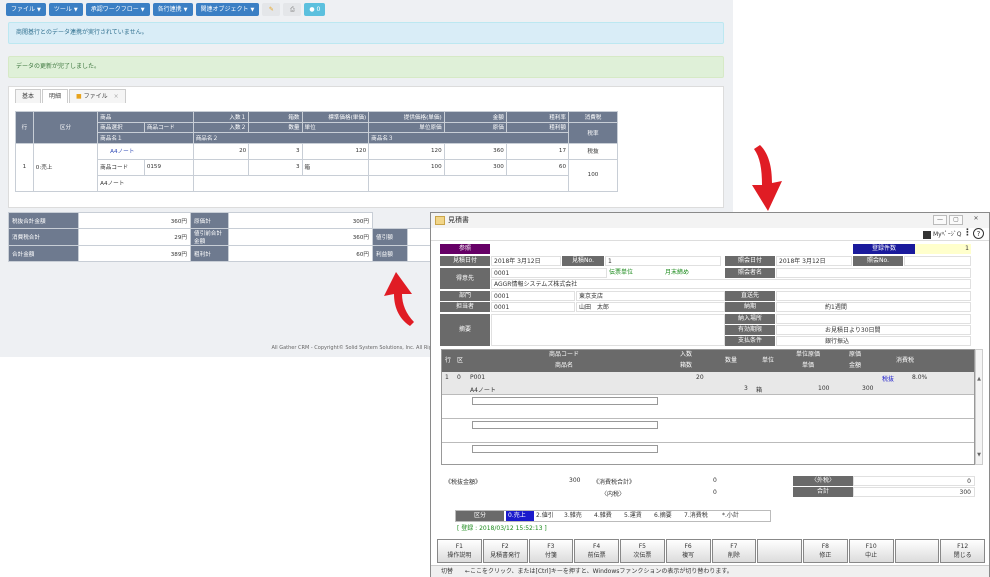  What do you see at coordinates (335, 127) in the screenshot?
I see `col-unit-header: 単位` at bounding box center [335, 127].